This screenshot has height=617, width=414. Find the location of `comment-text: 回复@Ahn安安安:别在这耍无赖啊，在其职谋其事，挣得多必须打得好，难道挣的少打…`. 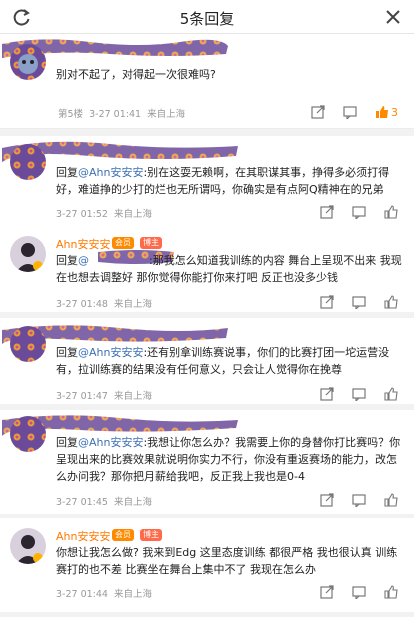

comment-text: 回复@Ahn安安安:别在这耍无赖啊，在其职谋其事，挣得多必须打得好，难道挣的少打… is located at coordinates (223, 181).